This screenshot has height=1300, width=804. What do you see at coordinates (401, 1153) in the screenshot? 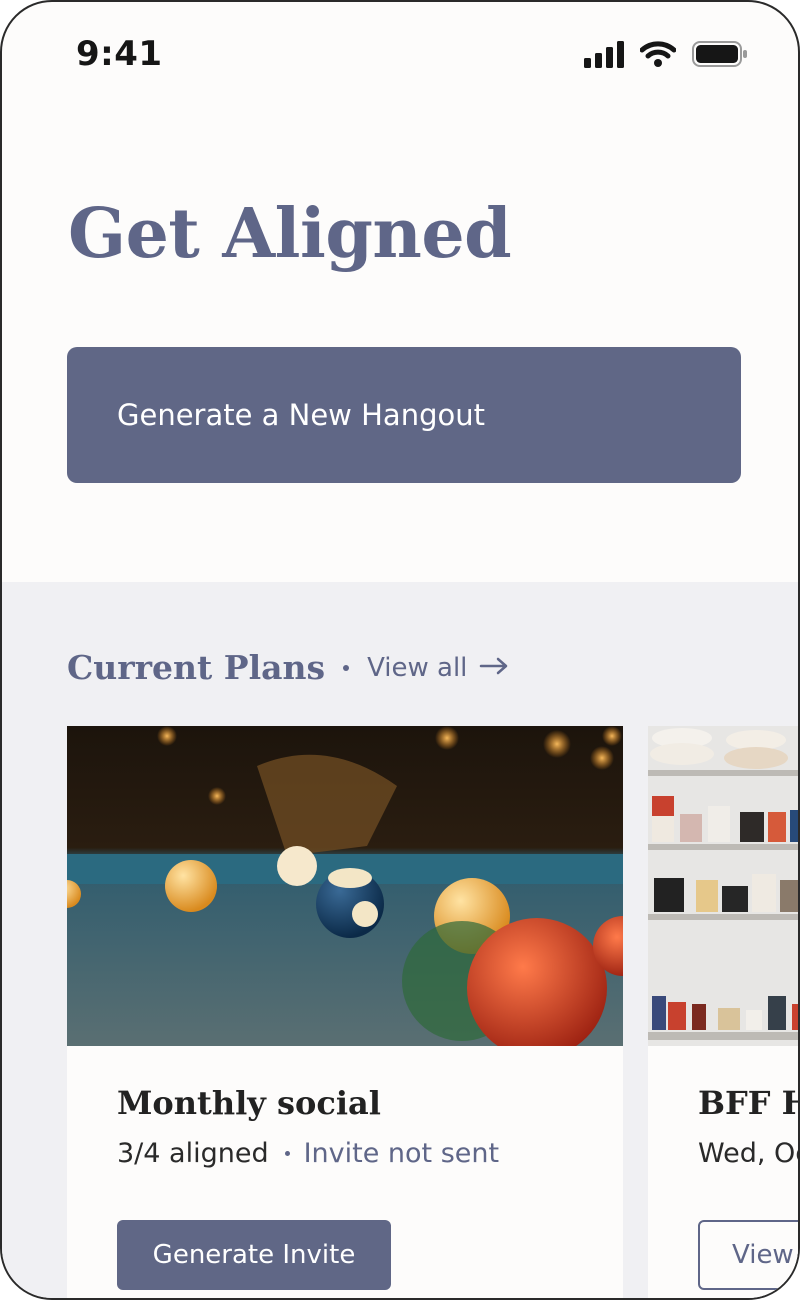
I see `invite-status: Invite not sent` at bounding box center [401, 1153].